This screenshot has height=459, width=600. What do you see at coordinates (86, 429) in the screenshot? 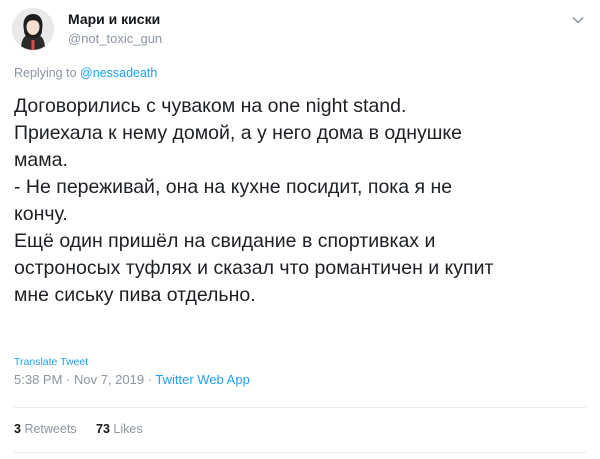
I see `tweet-stats: 3 Retweets 73 Likes` at bounding box center [86, 429].